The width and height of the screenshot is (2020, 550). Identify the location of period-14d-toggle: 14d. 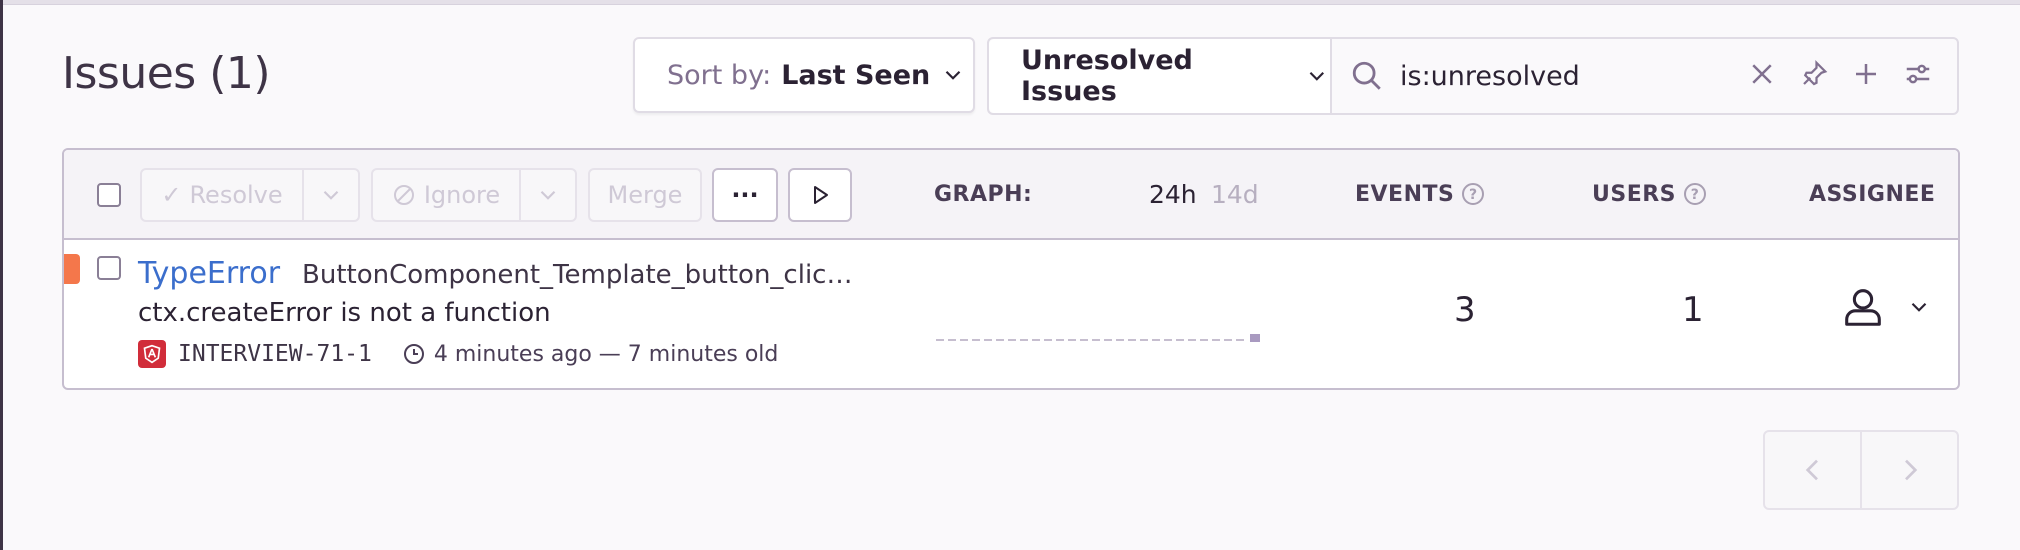
(1235, 194).